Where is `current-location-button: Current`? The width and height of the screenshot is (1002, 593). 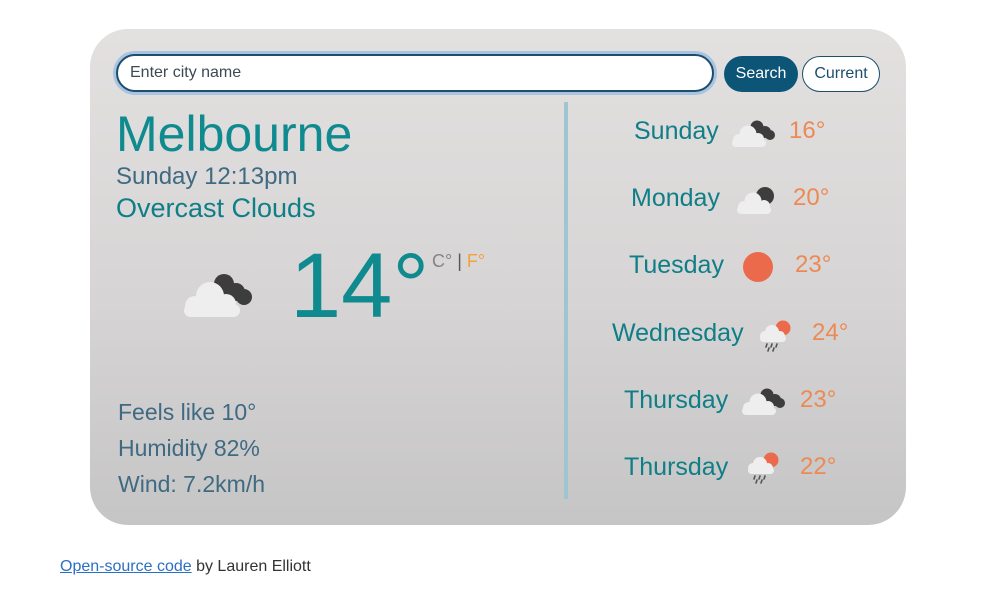
current-location-button: Current is located at coordinates (841, 74).